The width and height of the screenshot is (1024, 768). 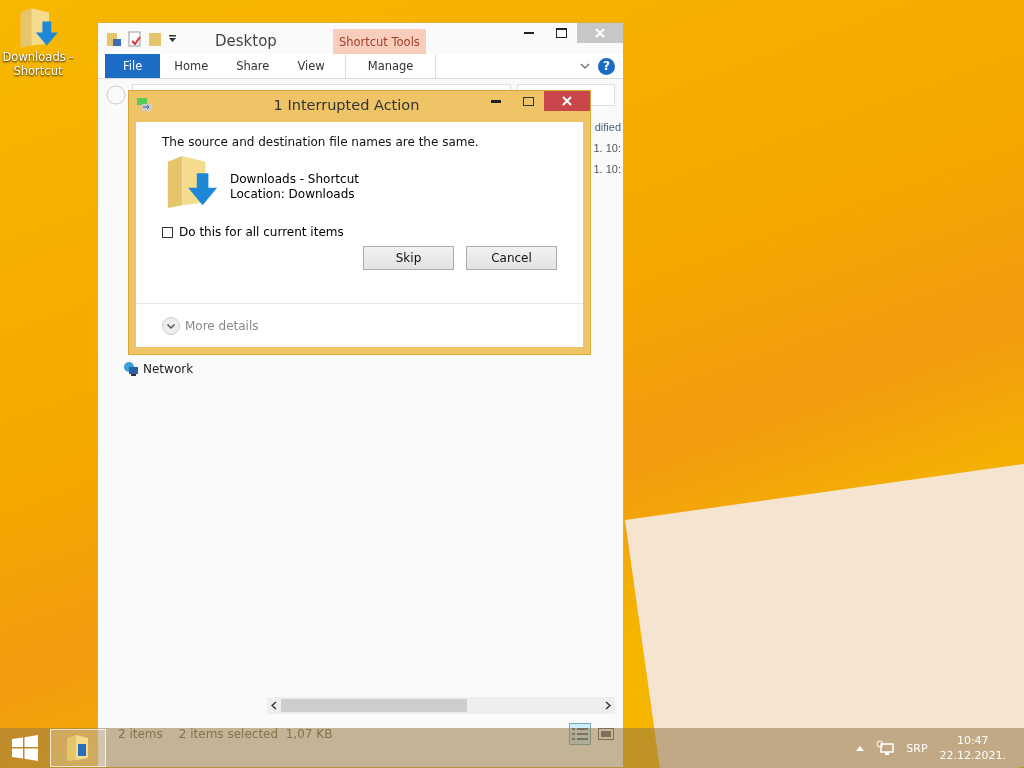 I want to click on details-view-button, so click(x=580, y=734).